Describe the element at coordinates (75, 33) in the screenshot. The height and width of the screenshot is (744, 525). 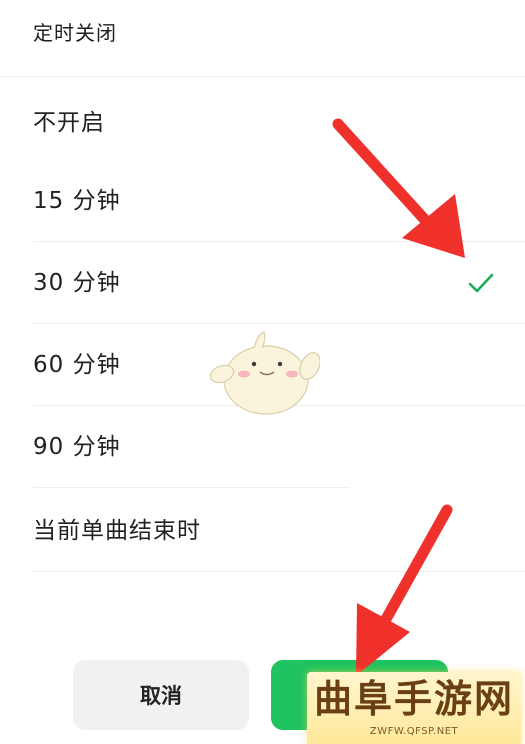
I see `sheet-title: 定时关闭` at that location.